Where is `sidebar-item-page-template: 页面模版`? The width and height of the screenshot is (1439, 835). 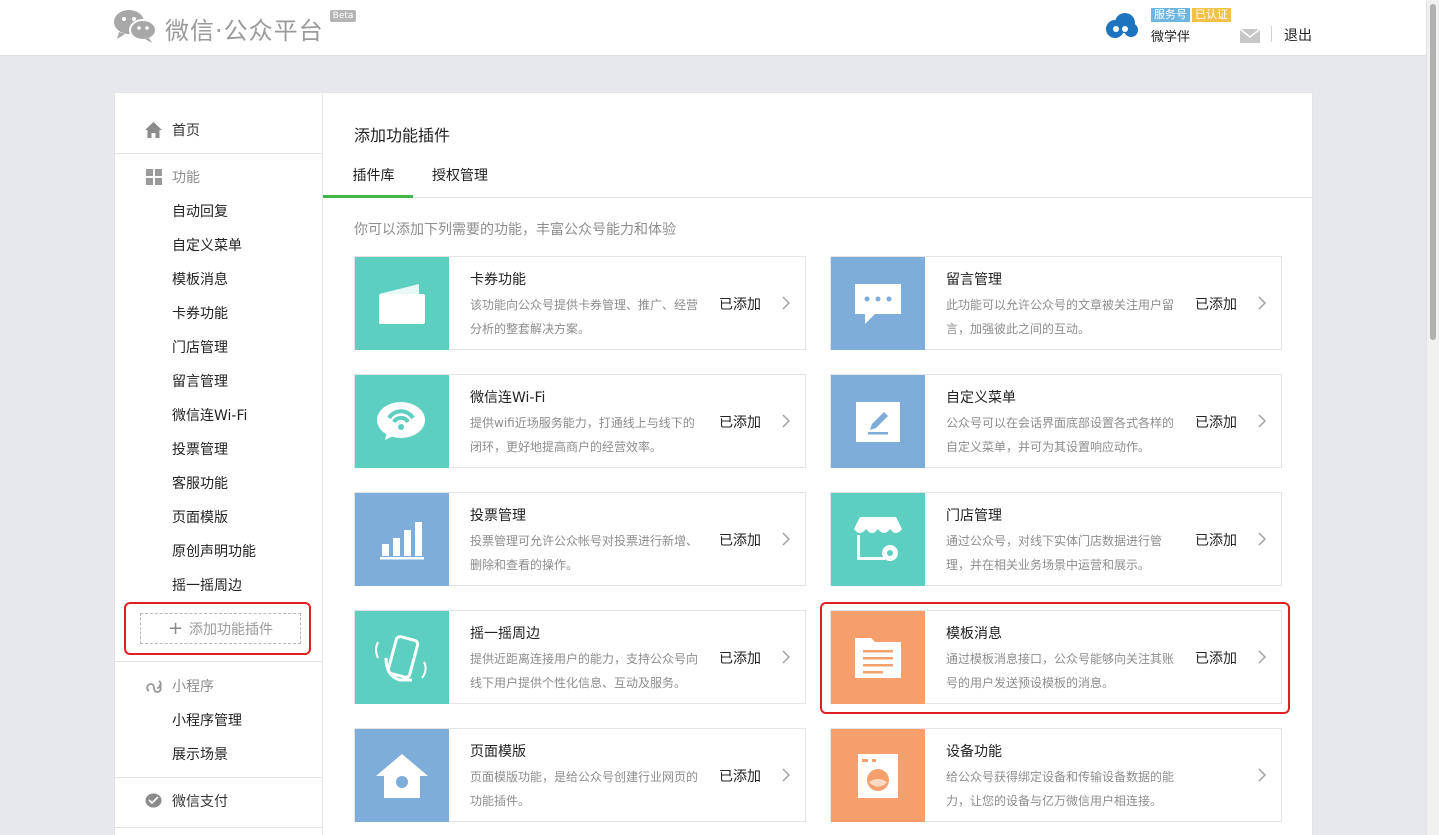
sidebar-item-page-template: 页面模版 is located at coordinates (200, 517).